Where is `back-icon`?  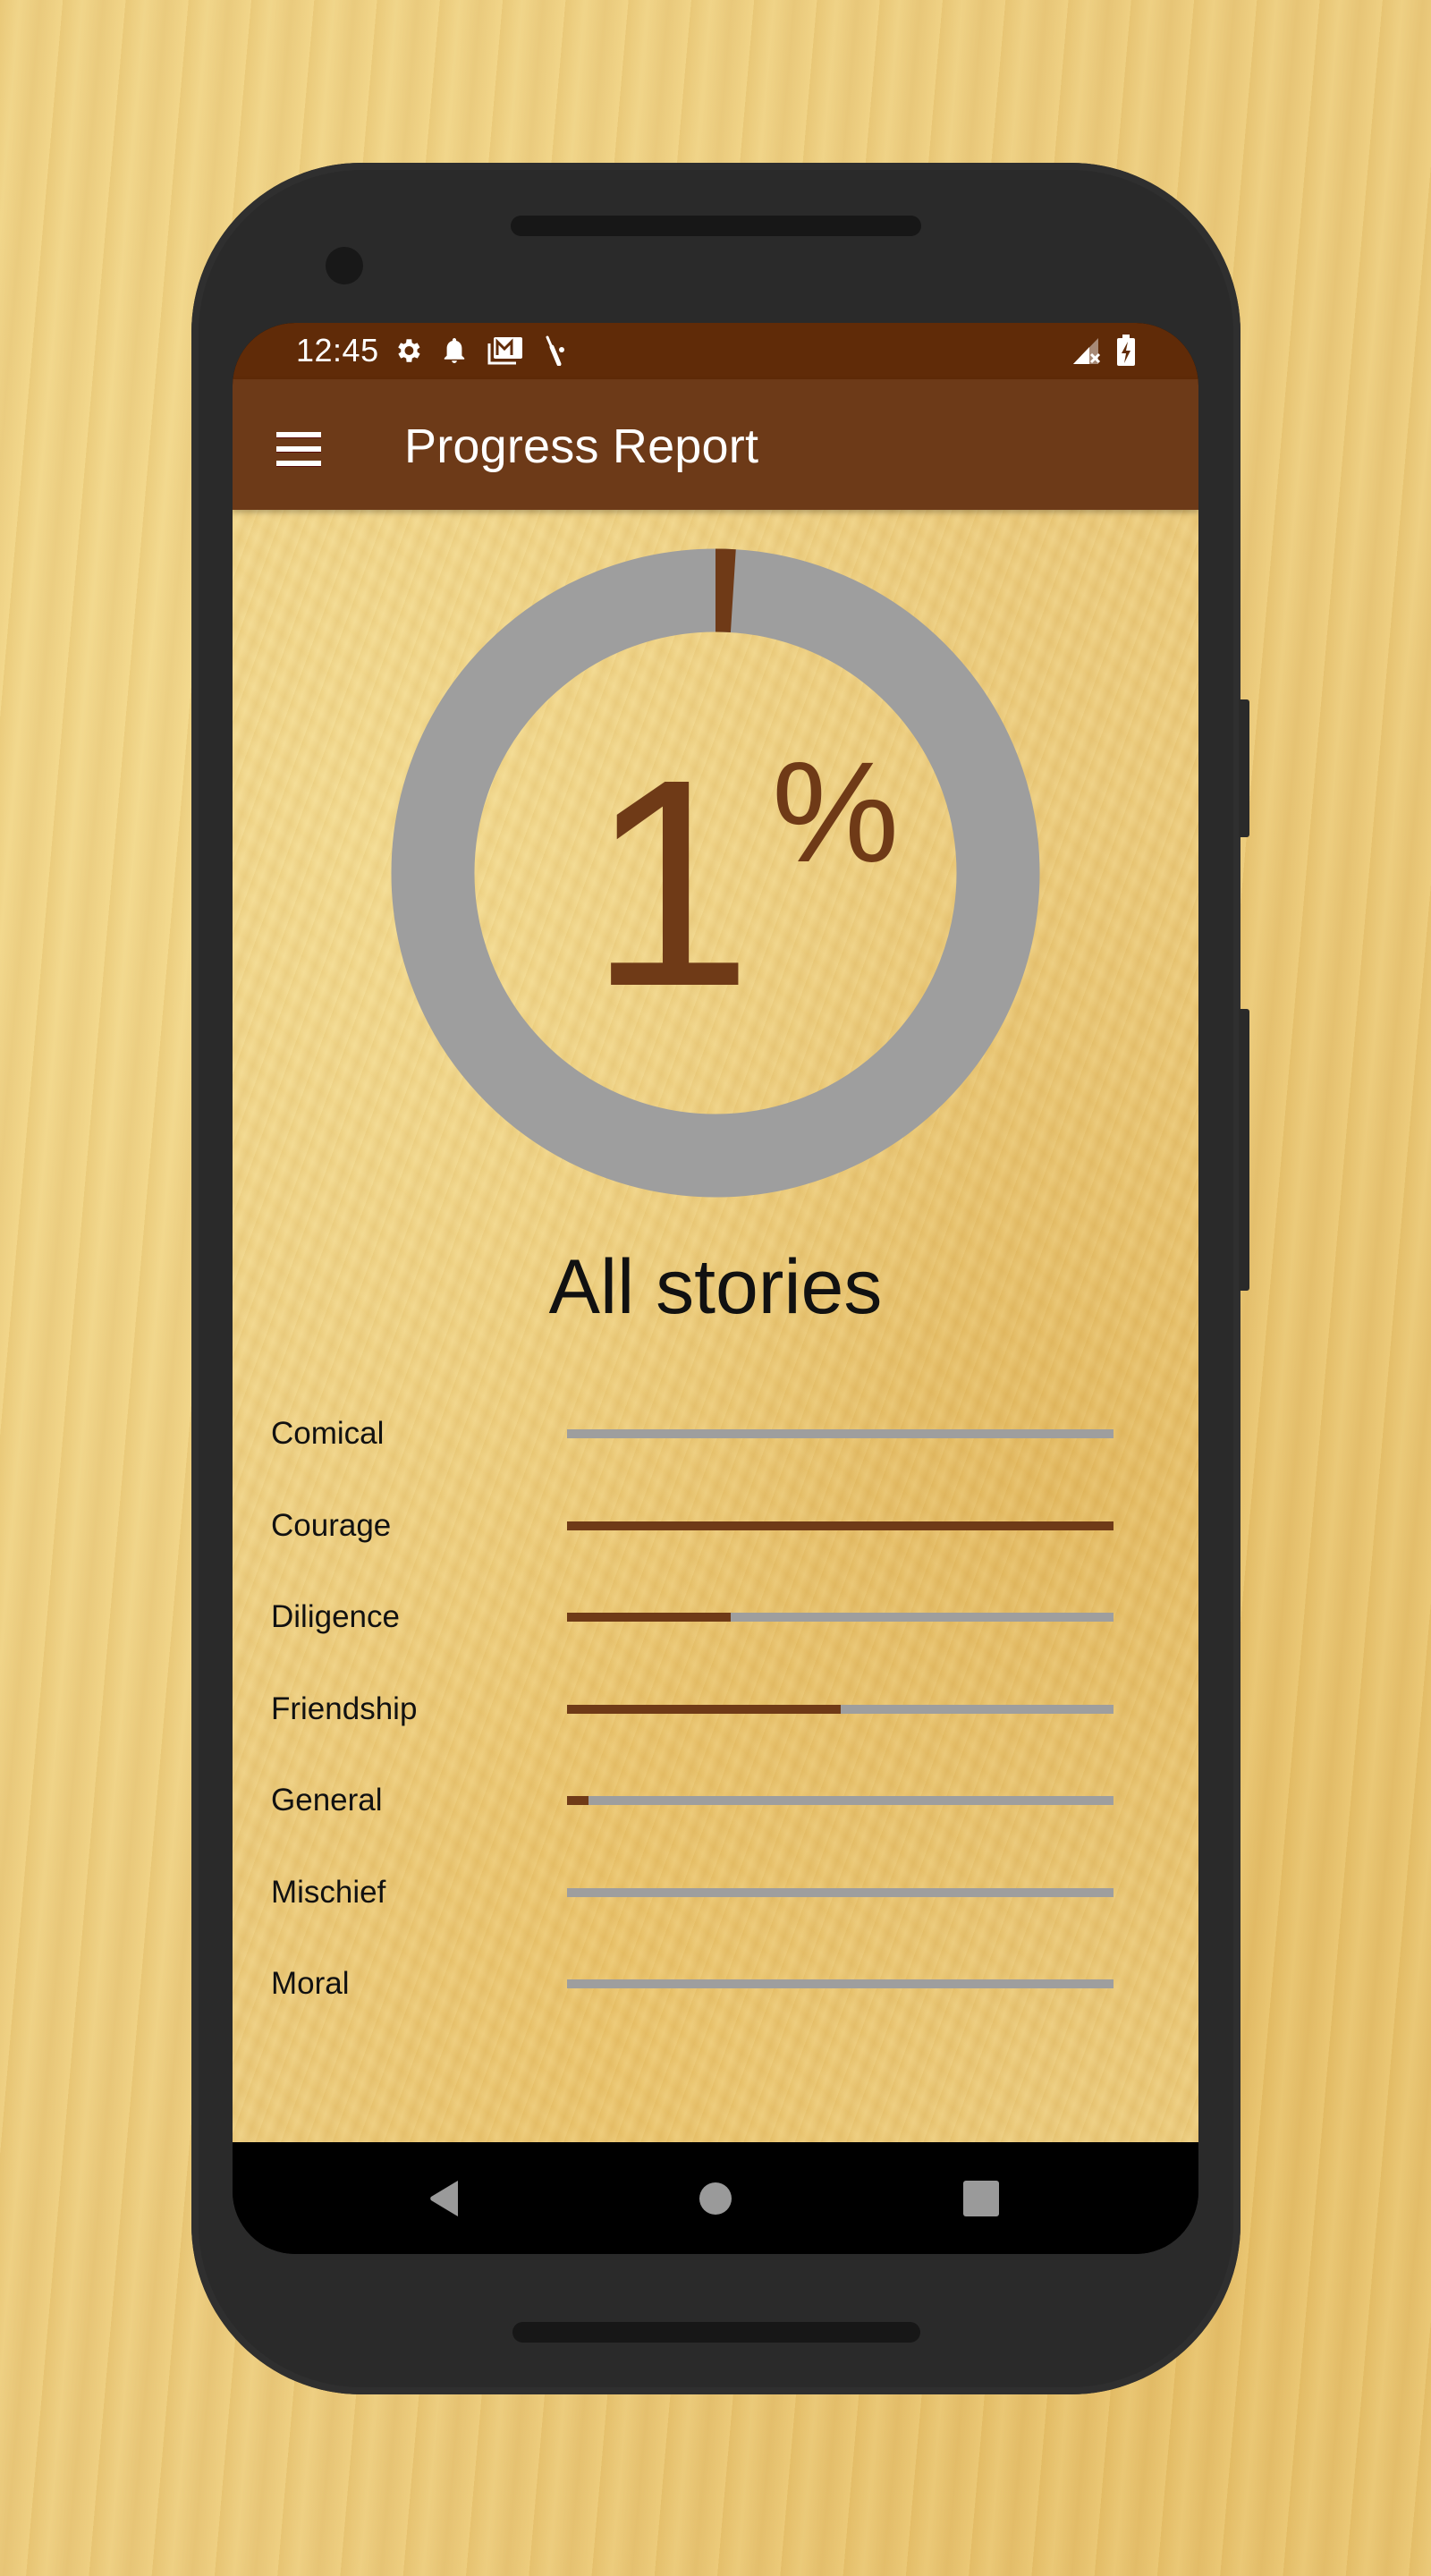
back-icon is located at coordinates (444, 2198).